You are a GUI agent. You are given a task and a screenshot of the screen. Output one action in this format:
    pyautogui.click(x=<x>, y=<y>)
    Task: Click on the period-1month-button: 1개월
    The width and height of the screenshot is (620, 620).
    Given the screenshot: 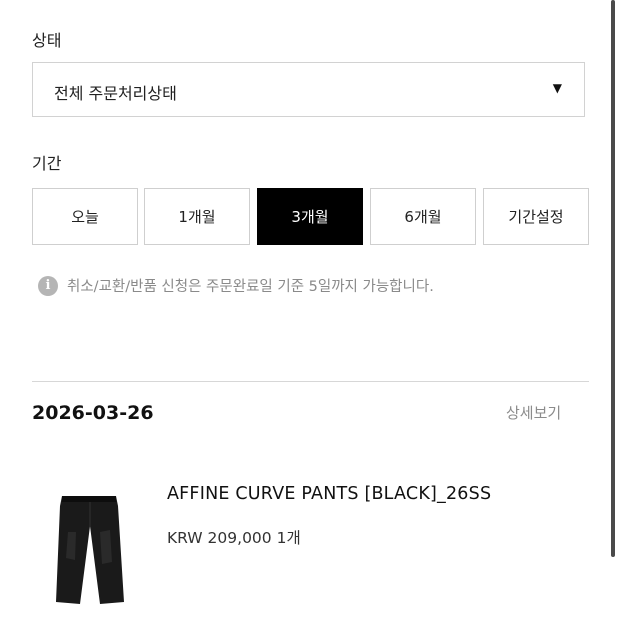 What is the action you would take?
    pyautogui.click(x=197, y=216)
    